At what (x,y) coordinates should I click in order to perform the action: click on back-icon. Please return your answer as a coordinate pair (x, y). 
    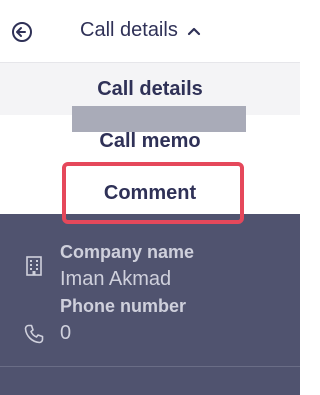
    Looking at the image, I should click on (22, 32).